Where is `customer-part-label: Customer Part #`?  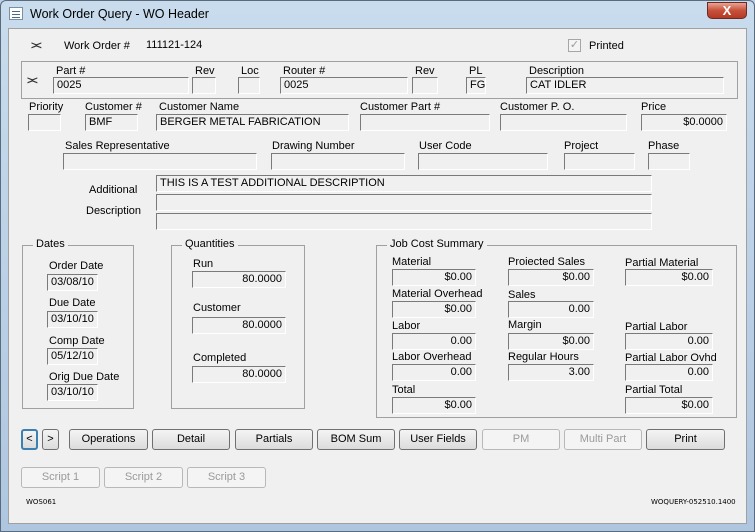 customer-part-label: Customer Part # is located at coordinates (400, 107).